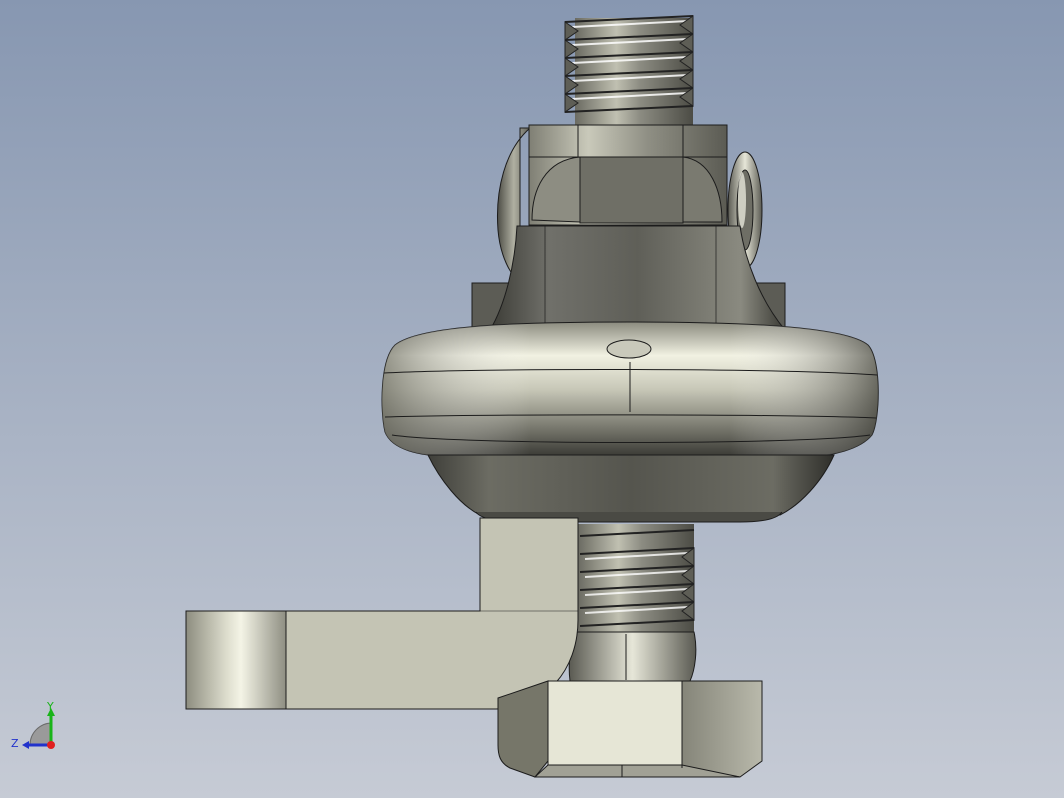 The width and height of the screenshot is (1064, 798). What do you see at coordinates (630, 729) in the screenshot?
I see `hex-nut` at bounding box center [630, 729].